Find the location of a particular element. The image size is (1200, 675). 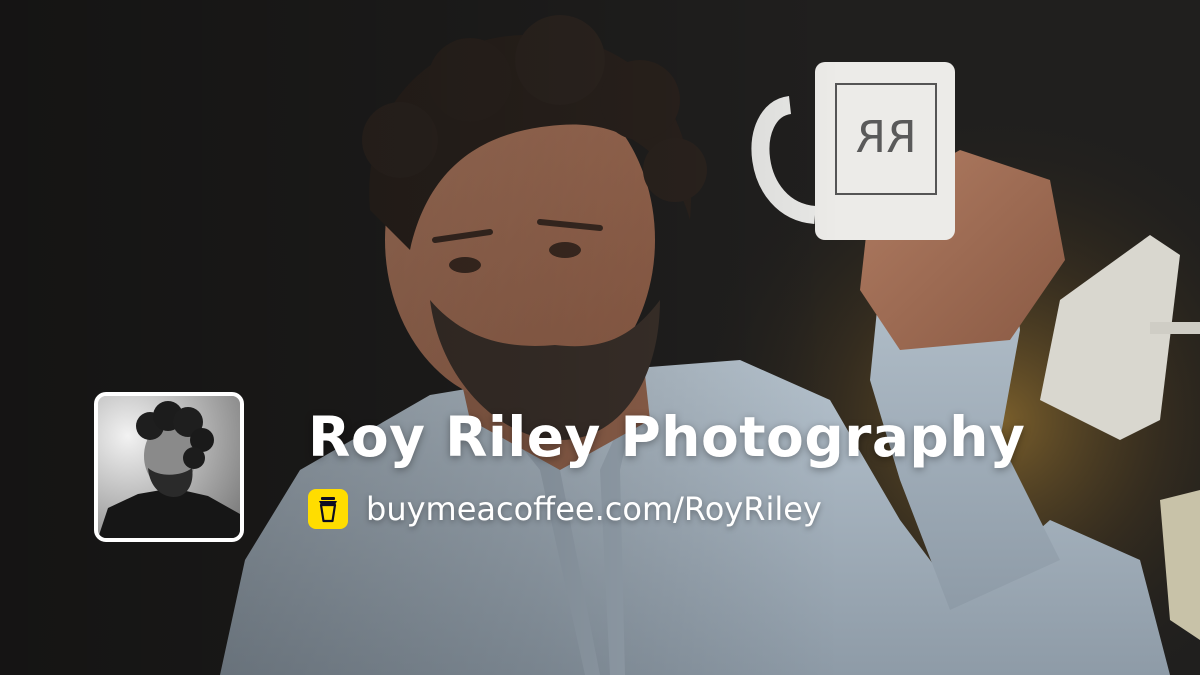

profile-name: Roy Riley Photography is located at coordinates (667, 437).